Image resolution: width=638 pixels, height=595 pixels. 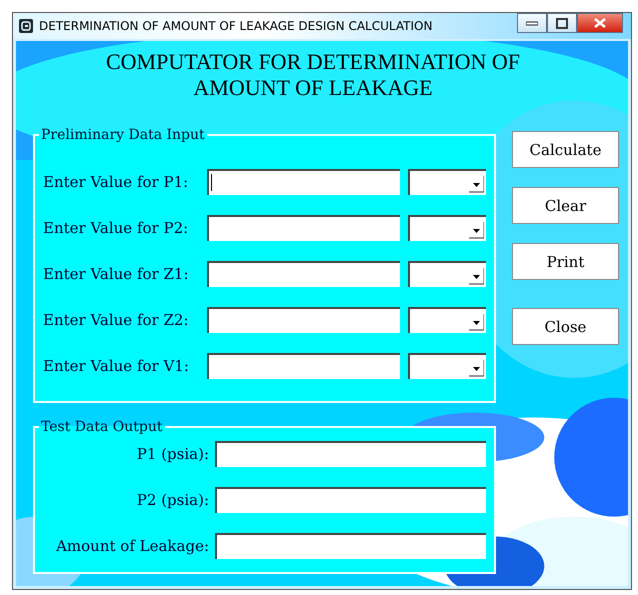 I want to click on maximize-button, so click(x=562, y=23).